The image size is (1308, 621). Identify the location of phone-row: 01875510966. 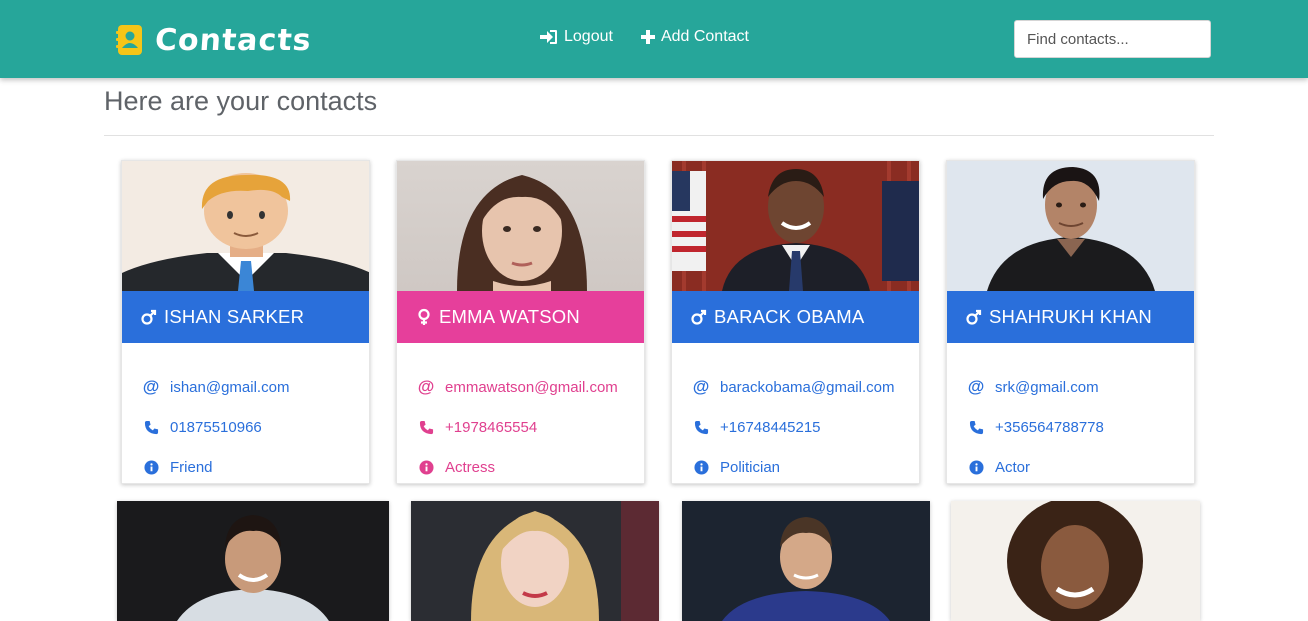
(250, 427).